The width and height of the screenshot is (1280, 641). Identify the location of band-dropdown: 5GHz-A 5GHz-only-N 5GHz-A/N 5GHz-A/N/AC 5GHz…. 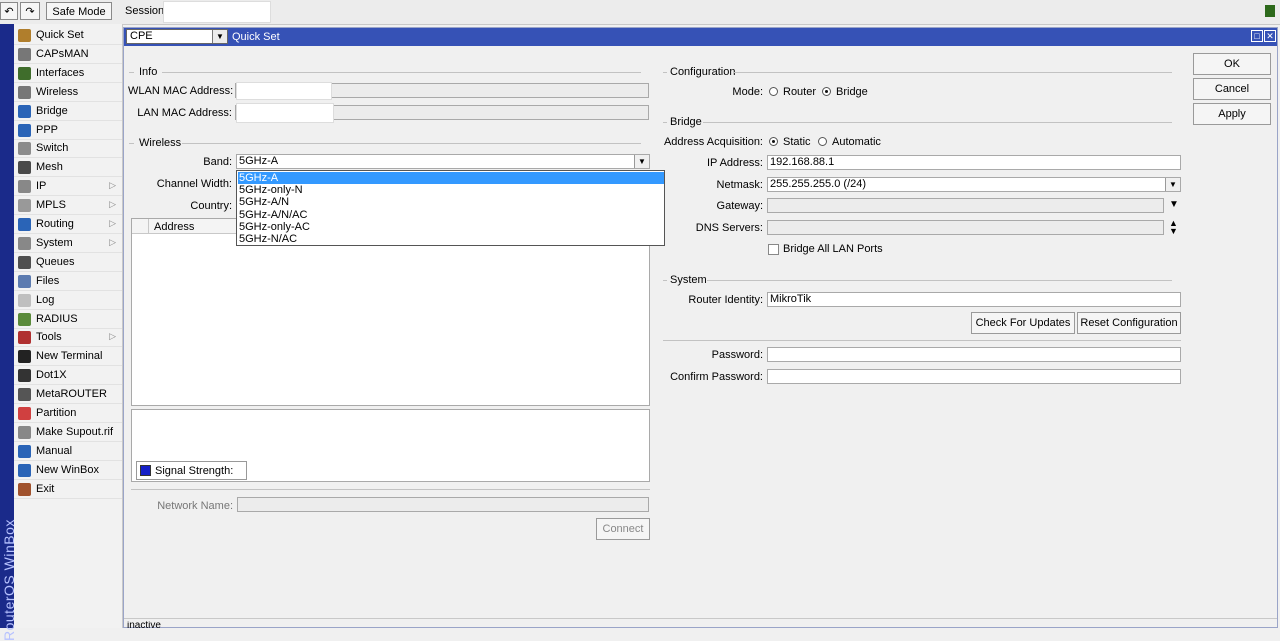
(450, 208).